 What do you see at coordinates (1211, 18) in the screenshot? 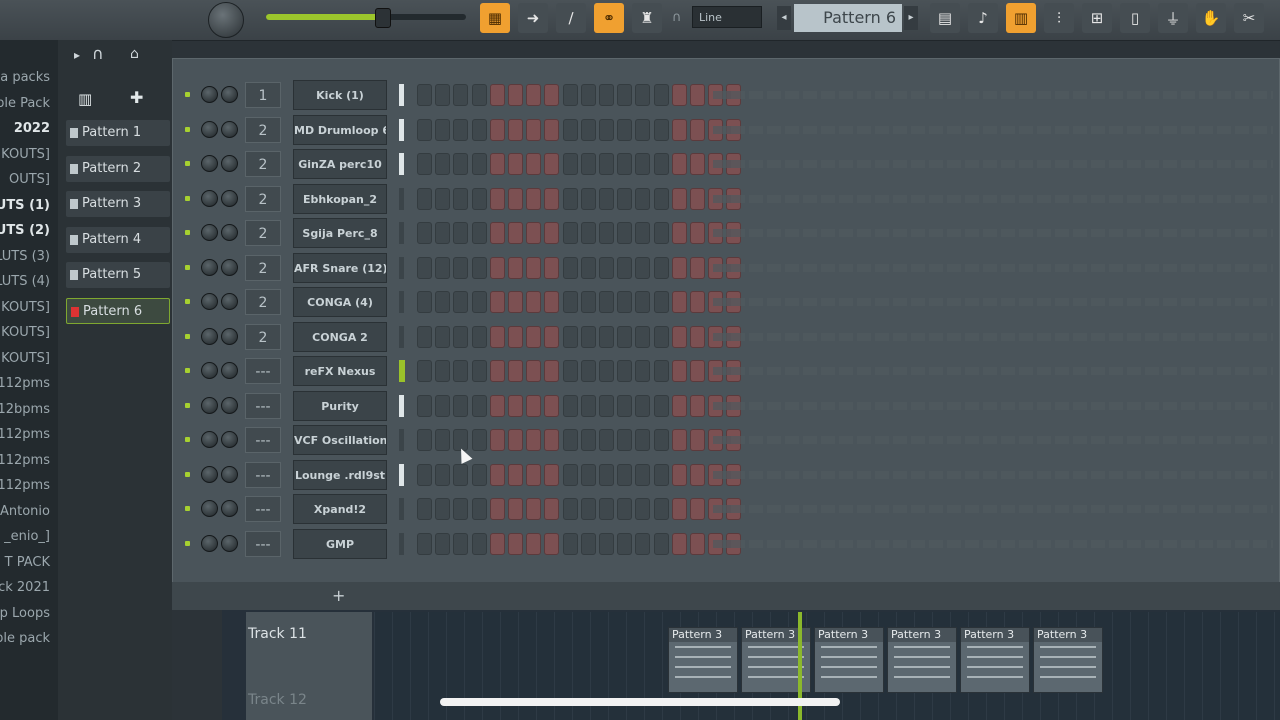
I see `pick-icon: ✋` at bounding box center [1211, 18].